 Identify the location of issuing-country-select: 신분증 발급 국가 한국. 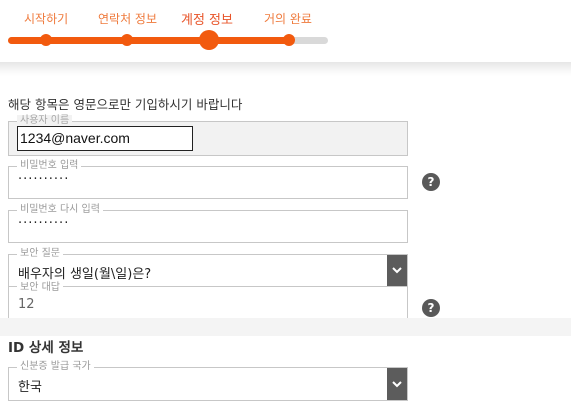
(208, 381).